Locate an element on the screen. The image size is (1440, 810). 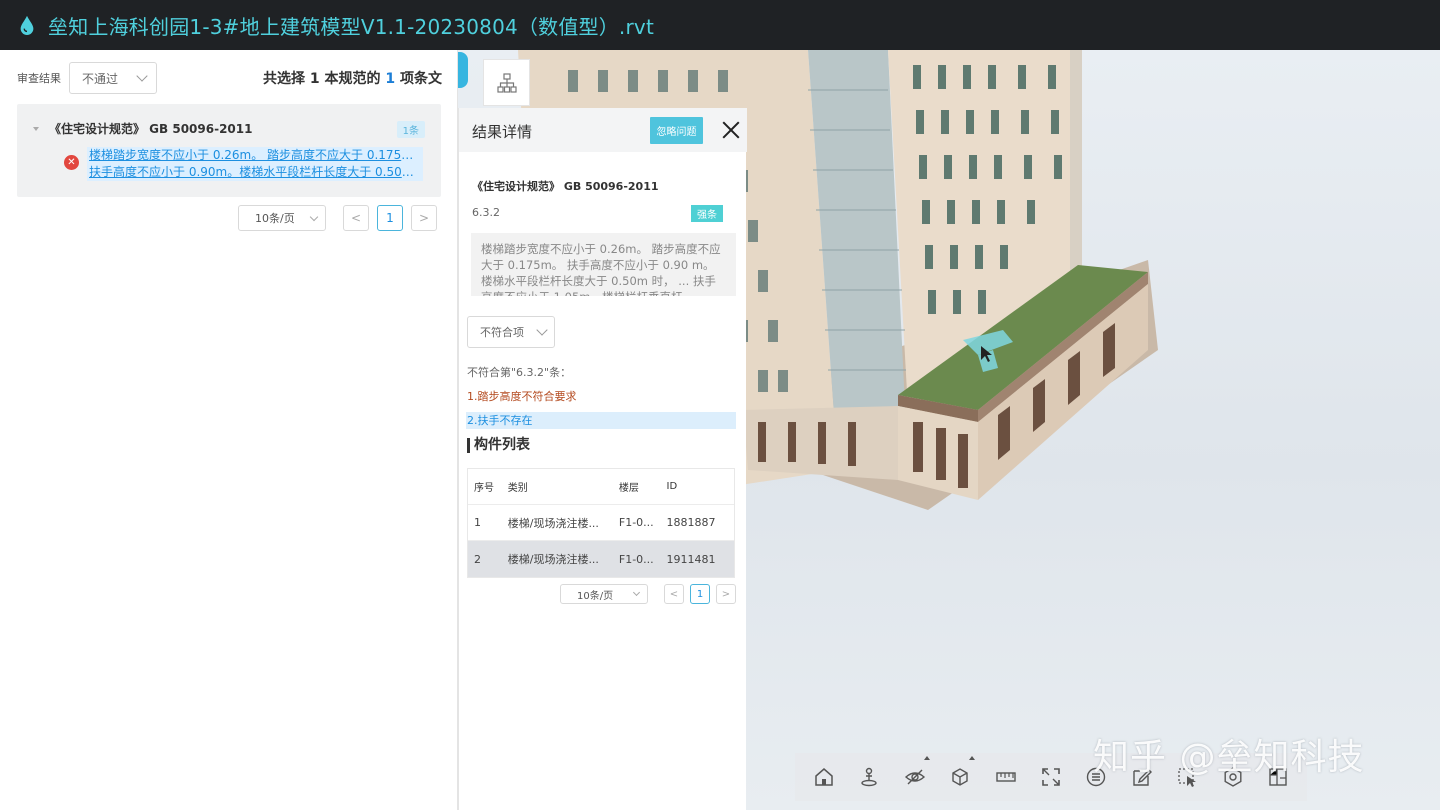
mandatory-badge: 强条 is located at coordinates (707, 213).